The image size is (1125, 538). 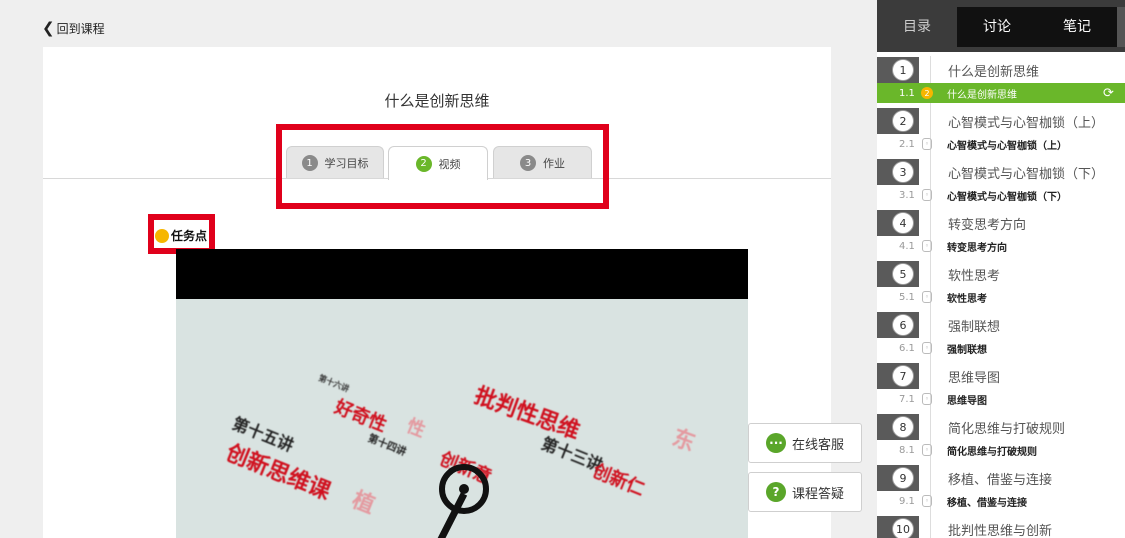 I want to click on back-to-course-link: ❮ 回到课程, so click(x=73, y=28).